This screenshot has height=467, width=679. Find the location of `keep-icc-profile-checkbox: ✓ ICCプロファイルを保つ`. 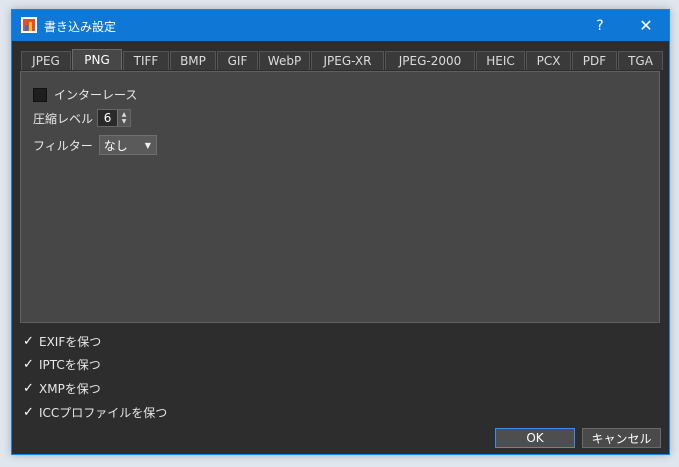

keep-icc-profile-checkbox: ✓ ICCプロファイルを保つ is located at coordinates (95, 412).